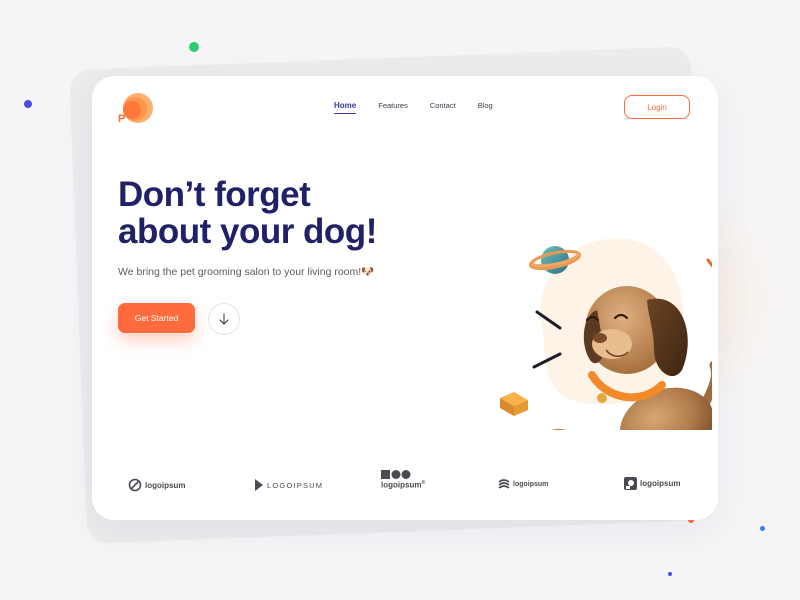  Describe the element at coordinates (670, 574) in the screenshot. I see `decor-dot-navy` at that location.